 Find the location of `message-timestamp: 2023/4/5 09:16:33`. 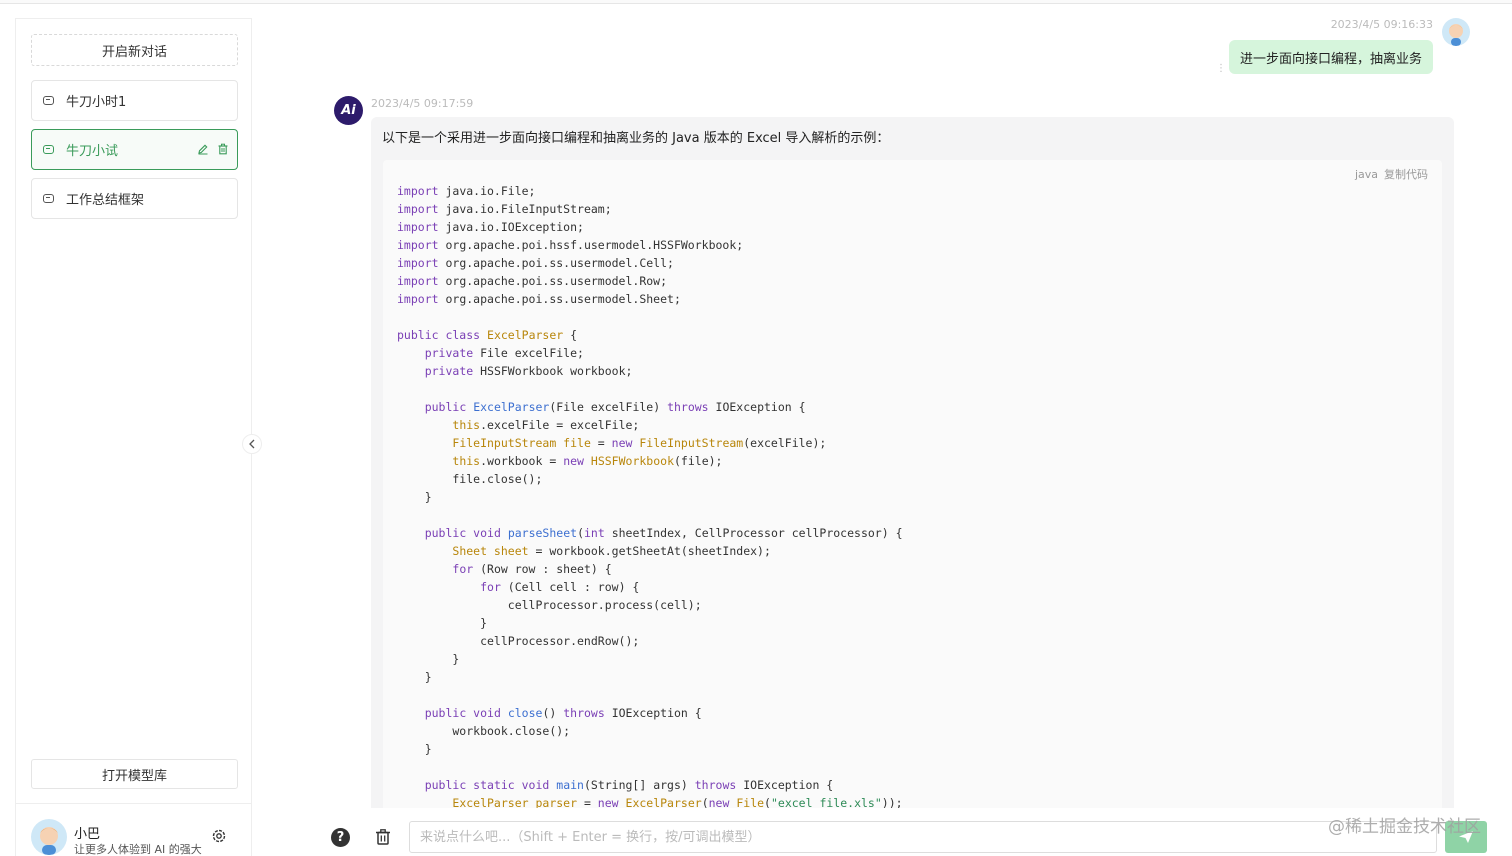

message-timestamp: 2023/4/5 09:16:33 is located at coordinates (1381, 24).